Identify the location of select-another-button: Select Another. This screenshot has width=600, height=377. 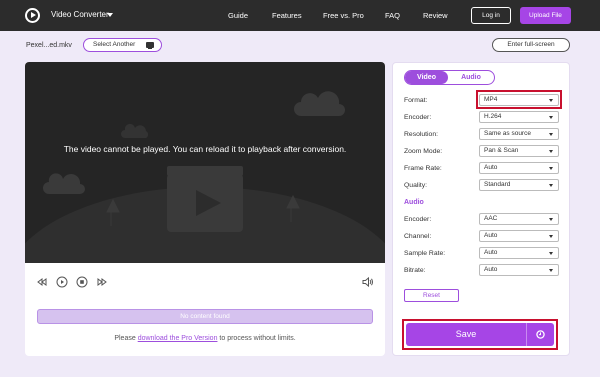
(122, 45).